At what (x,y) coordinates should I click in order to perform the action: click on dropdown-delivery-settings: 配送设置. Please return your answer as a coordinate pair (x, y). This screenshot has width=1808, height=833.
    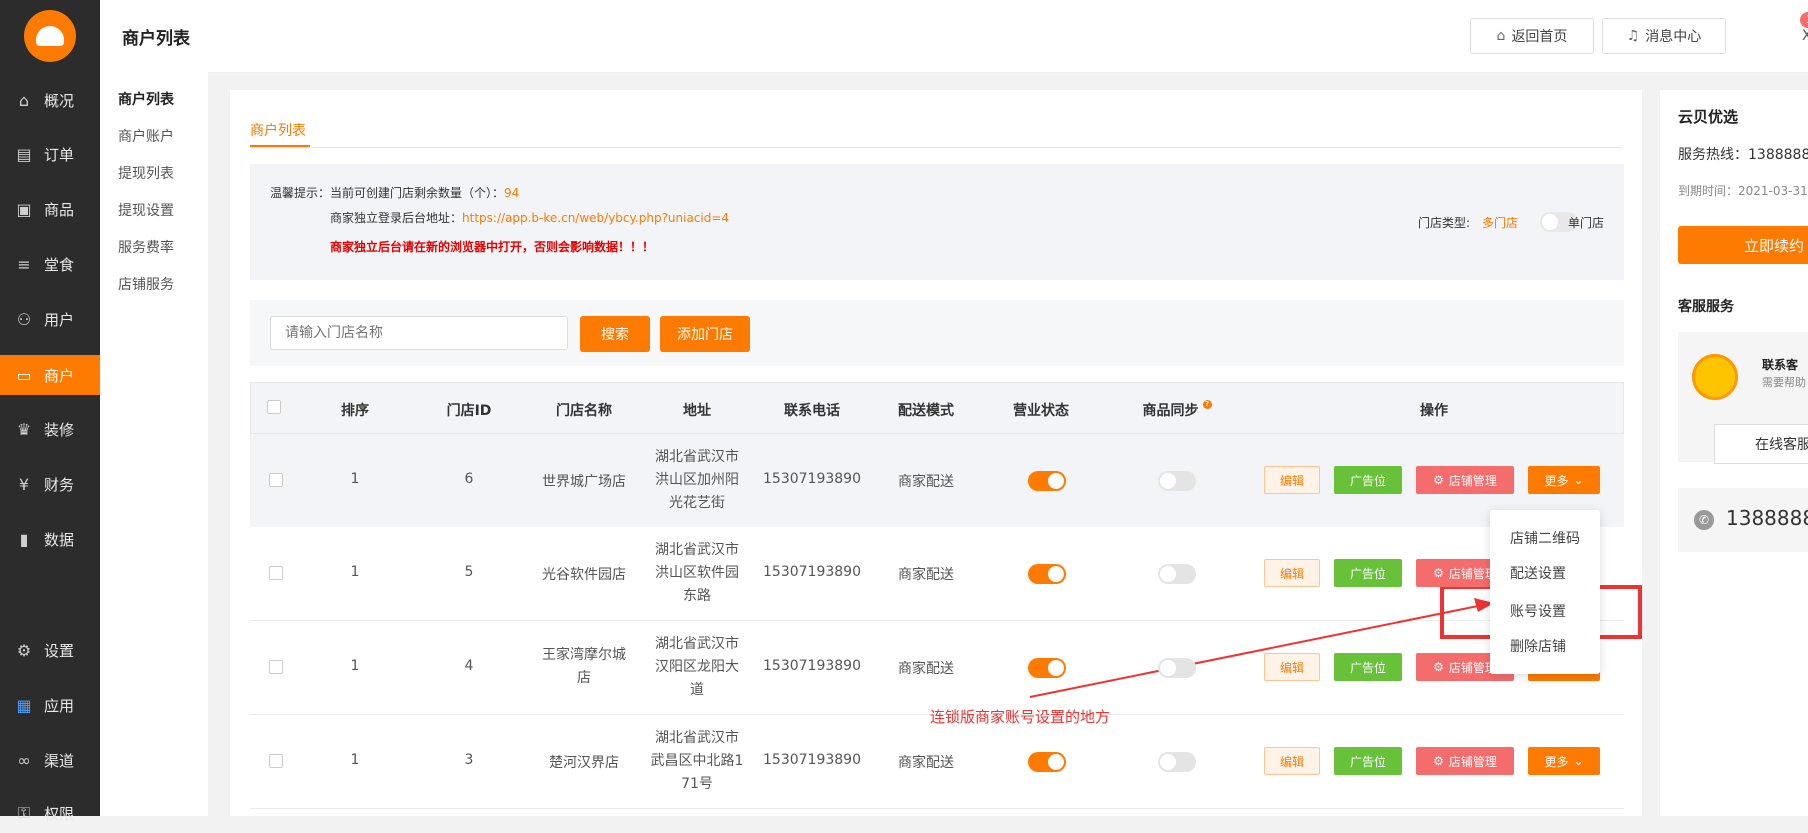
    Looking at the image, I should click on (1538, 573).